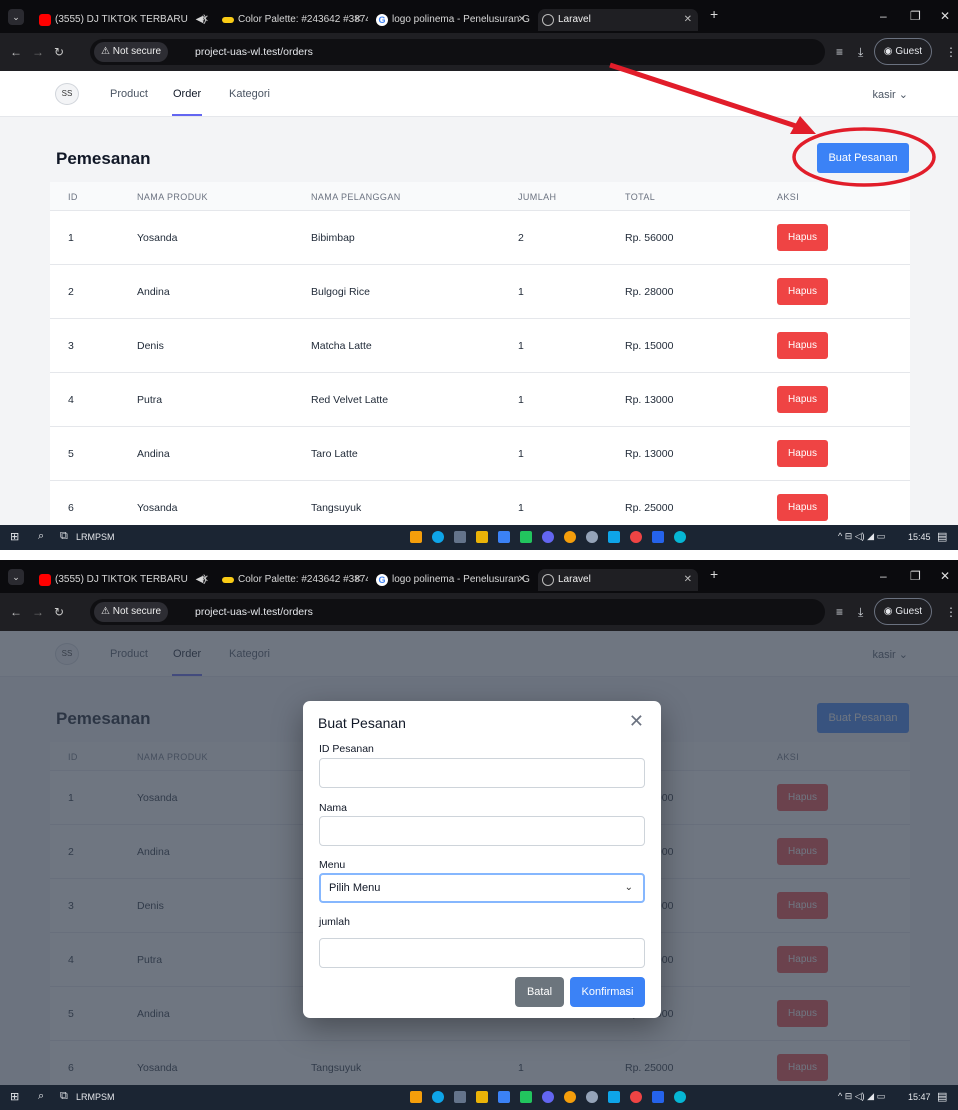  I want to click on cancel-button: Batal, so click(539, 992).